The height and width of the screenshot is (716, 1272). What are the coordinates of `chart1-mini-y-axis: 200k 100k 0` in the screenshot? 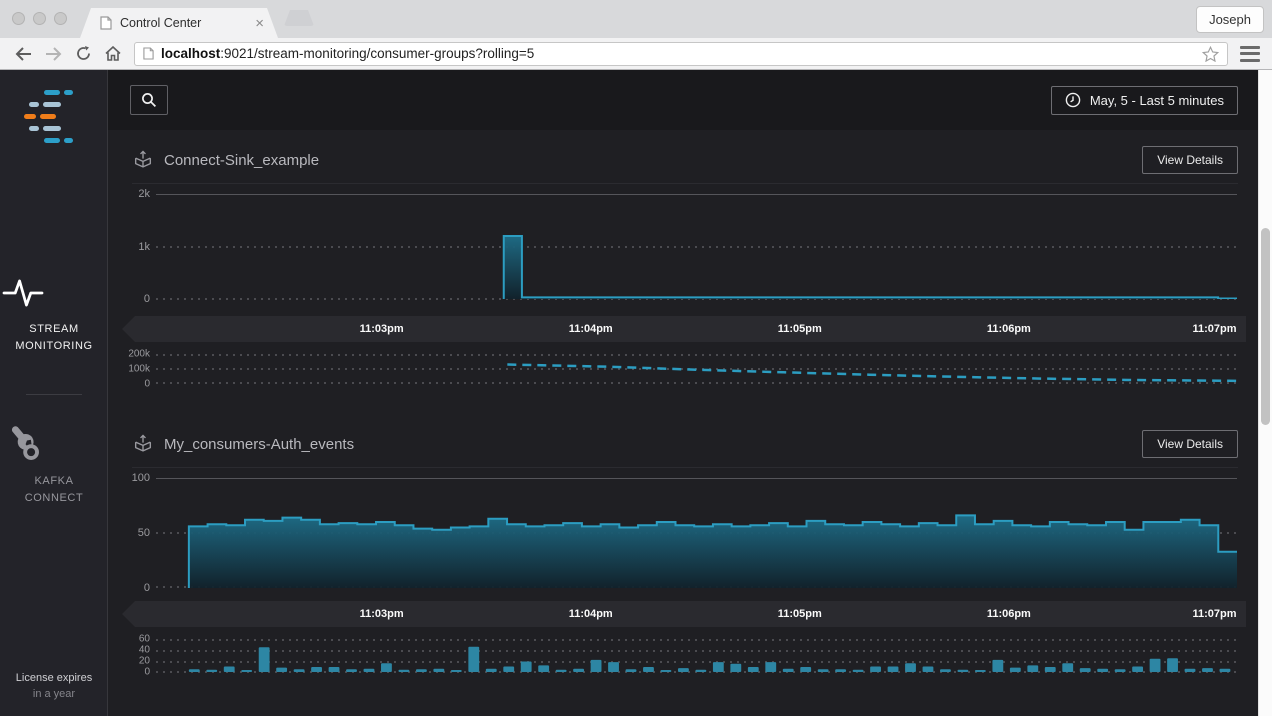 It's located at (139, 369).